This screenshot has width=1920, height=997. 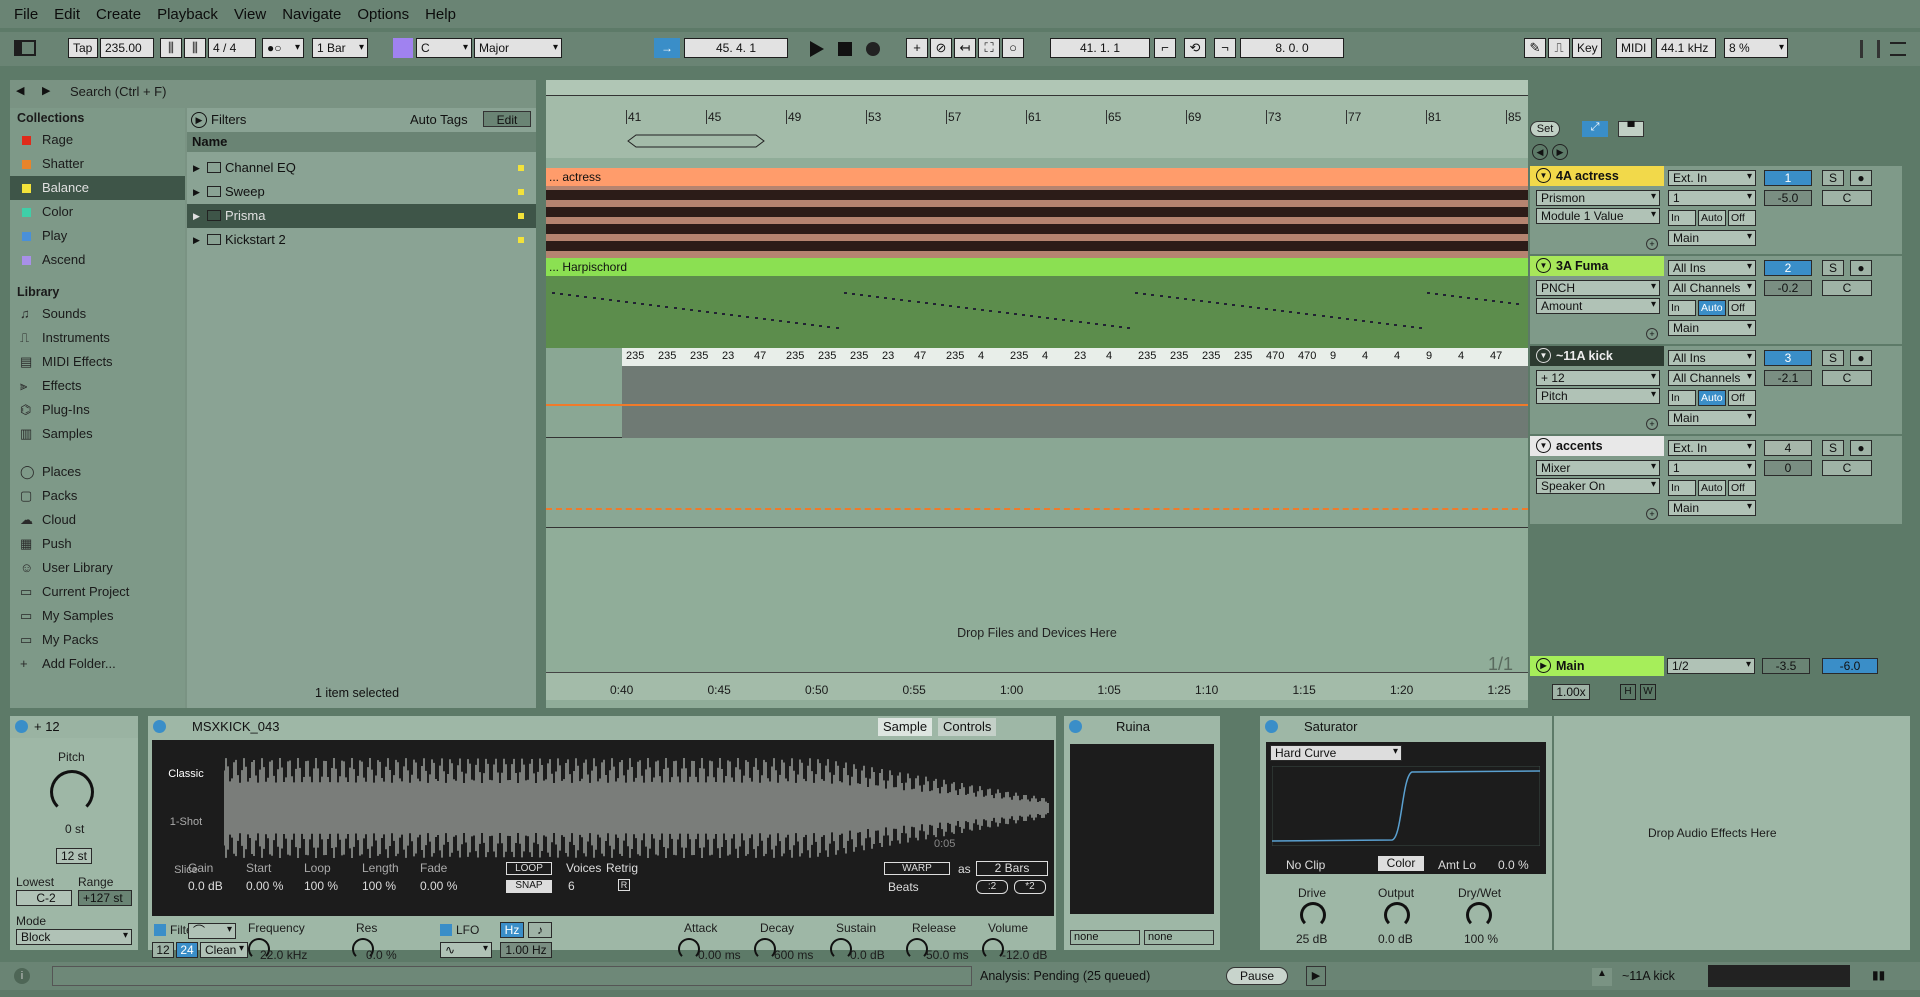 What do you see at coordinates (127, 48) in the screenshot?
I see `tempo-field: 235.00` at bounding box center [127, 48].